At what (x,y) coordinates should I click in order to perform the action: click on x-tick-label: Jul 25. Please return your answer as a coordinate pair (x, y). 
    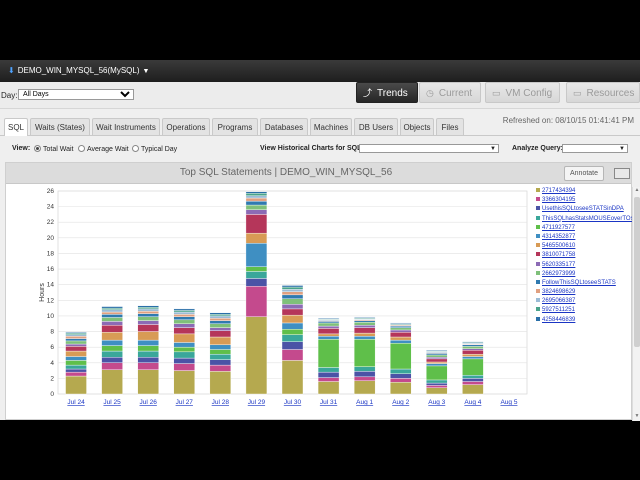
    Looking at the image, I should click on (112, 402).